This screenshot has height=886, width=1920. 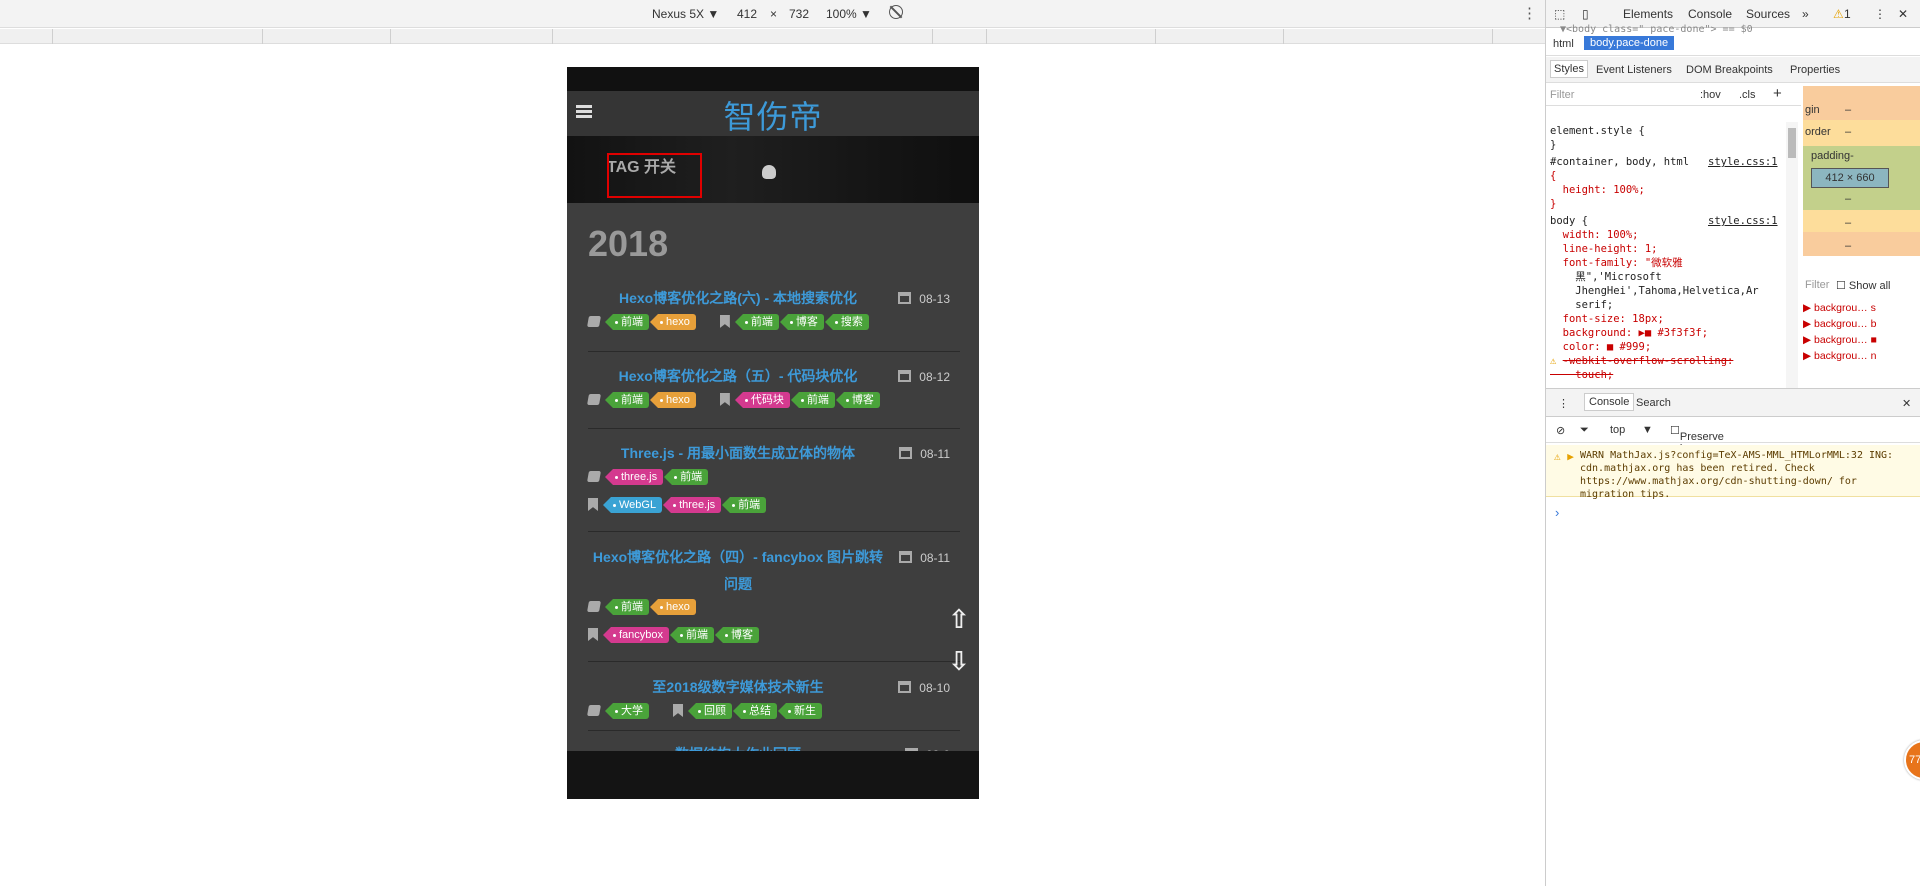 I want to click on tag: 回顾, so click(x=710, y=710).